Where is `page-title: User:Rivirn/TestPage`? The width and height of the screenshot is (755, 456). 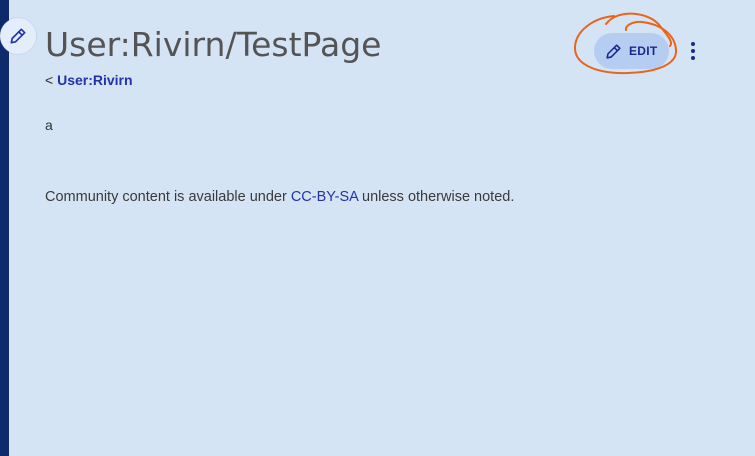 page-title: User:Rivirn/TestPage is located at coordinates (213, 44).